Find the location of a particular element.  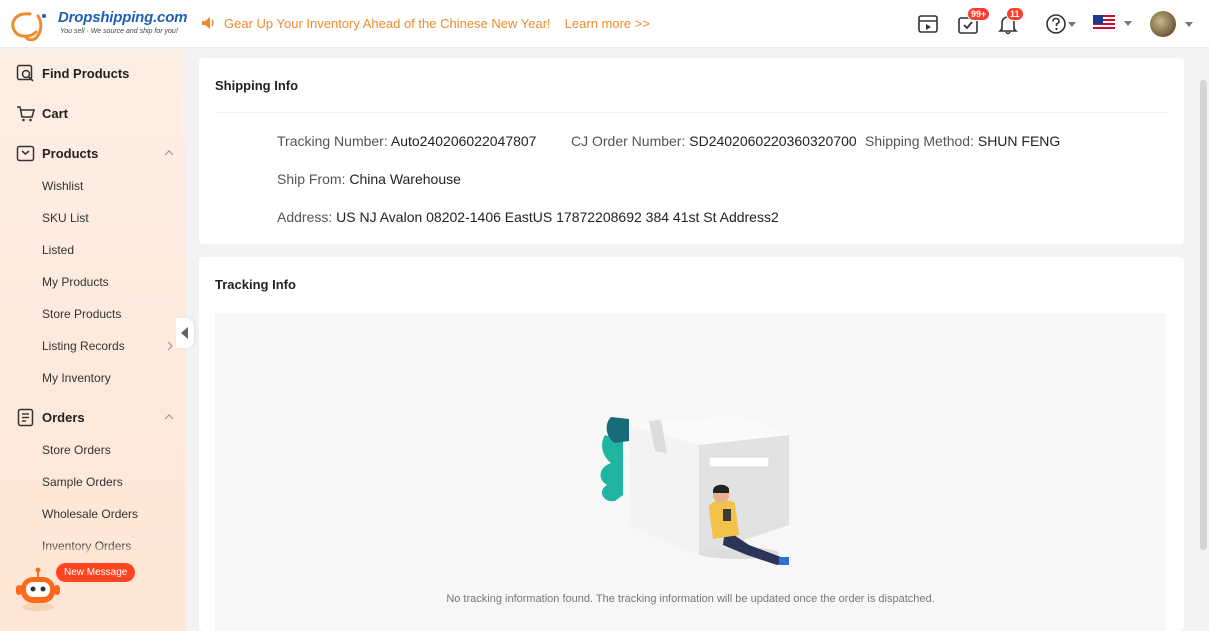

ship-from-value: China Warehouse is located at coordinates (405, 179).